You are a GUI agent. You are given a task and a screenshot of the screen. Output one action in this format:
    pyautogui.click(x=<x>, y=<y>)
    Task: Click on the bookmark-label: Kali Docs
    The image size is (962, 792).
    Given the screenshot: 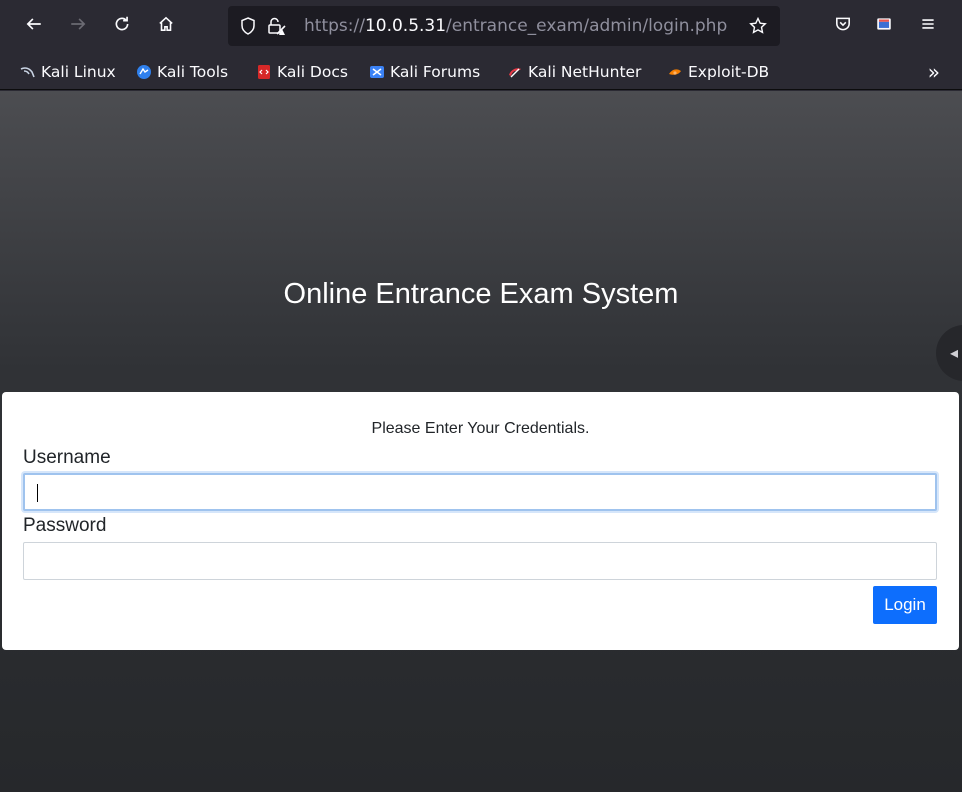 What is the action you would take?
    pyautogui.click(x=312, y=72)
    